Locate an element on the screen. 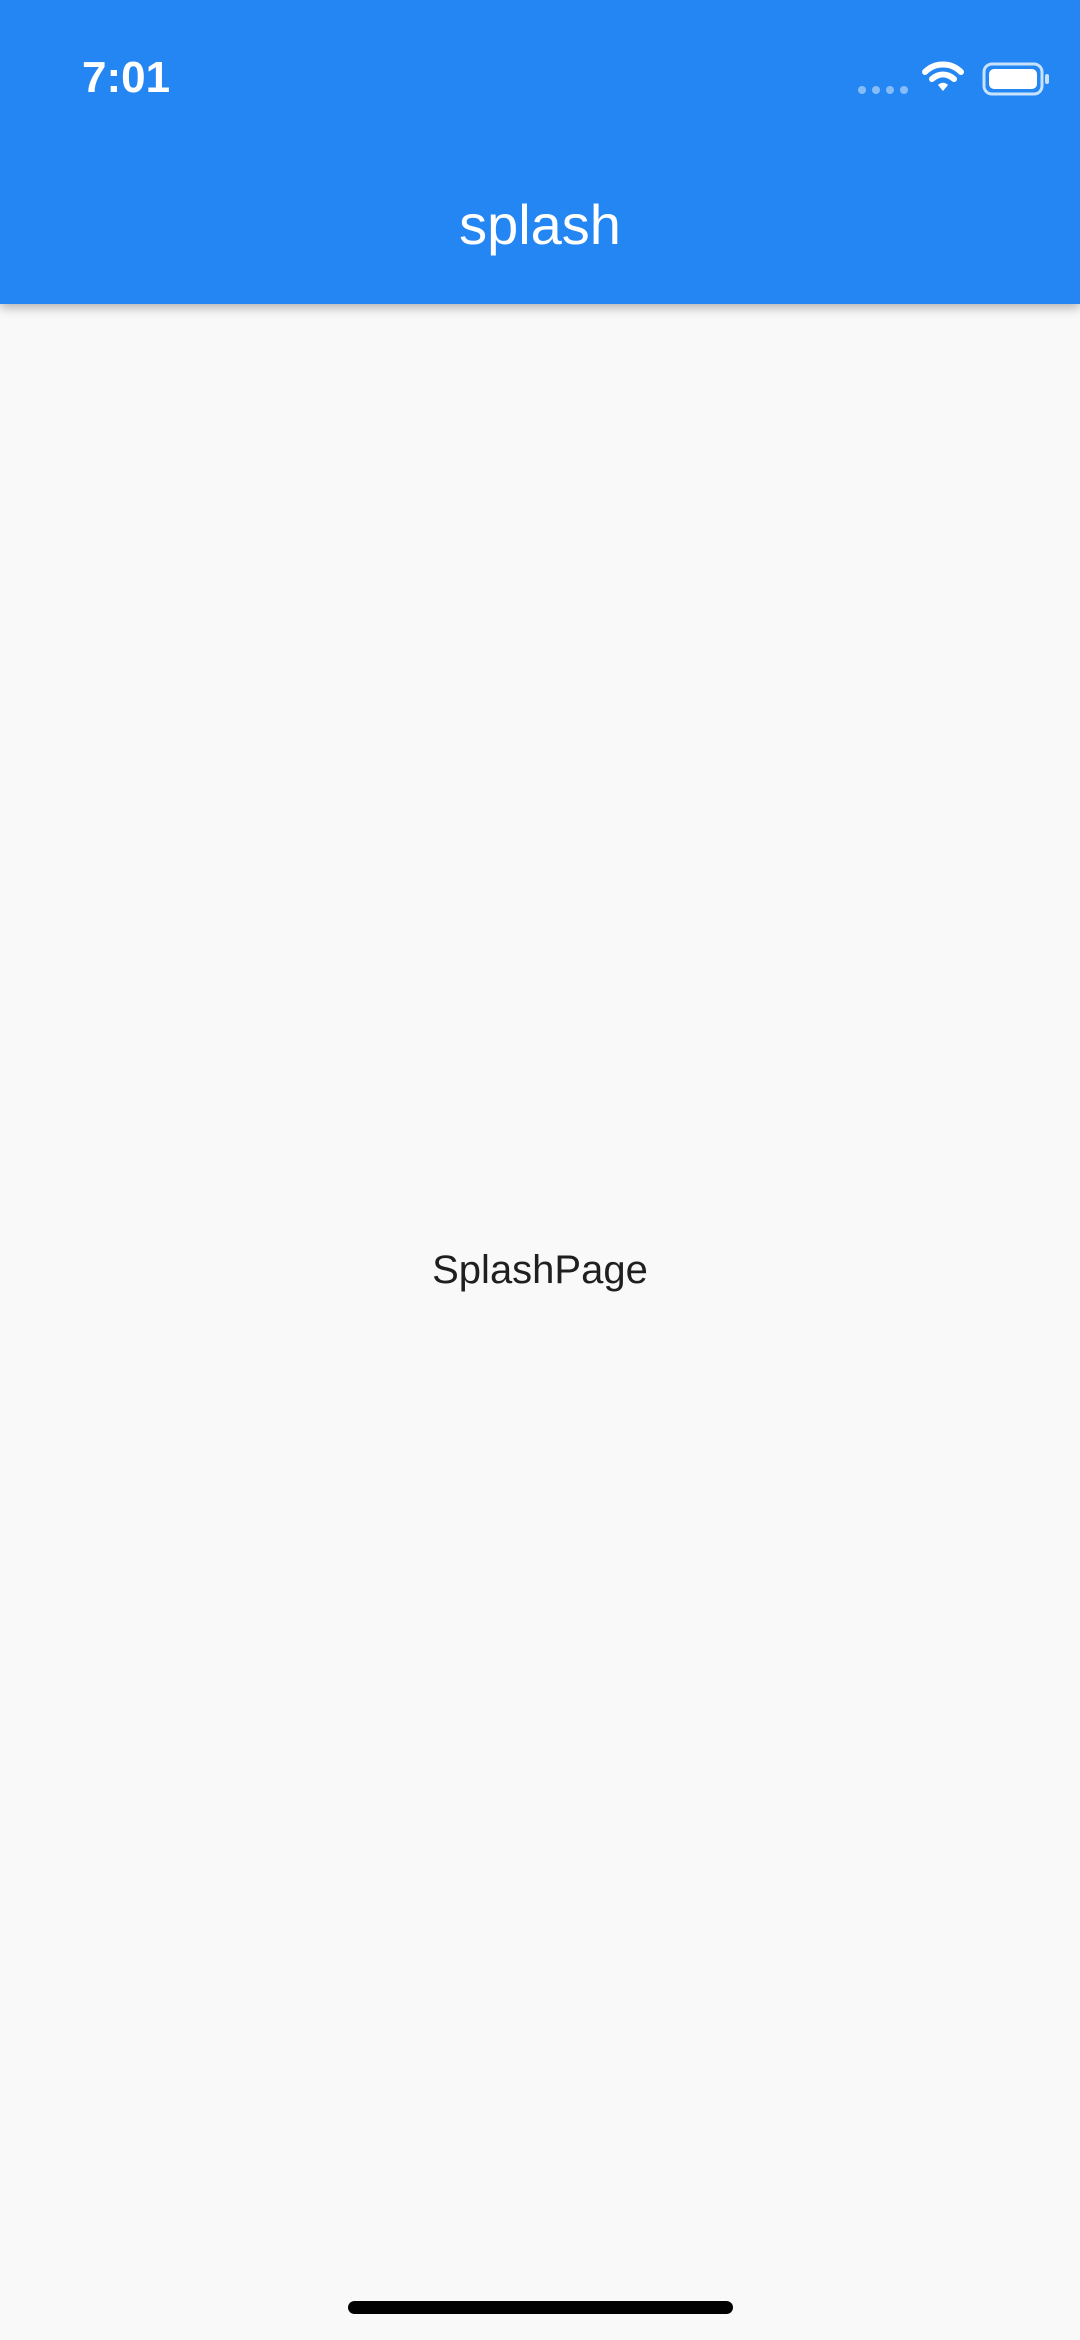  signal-dots-icon is located at coordinates (883, 90).